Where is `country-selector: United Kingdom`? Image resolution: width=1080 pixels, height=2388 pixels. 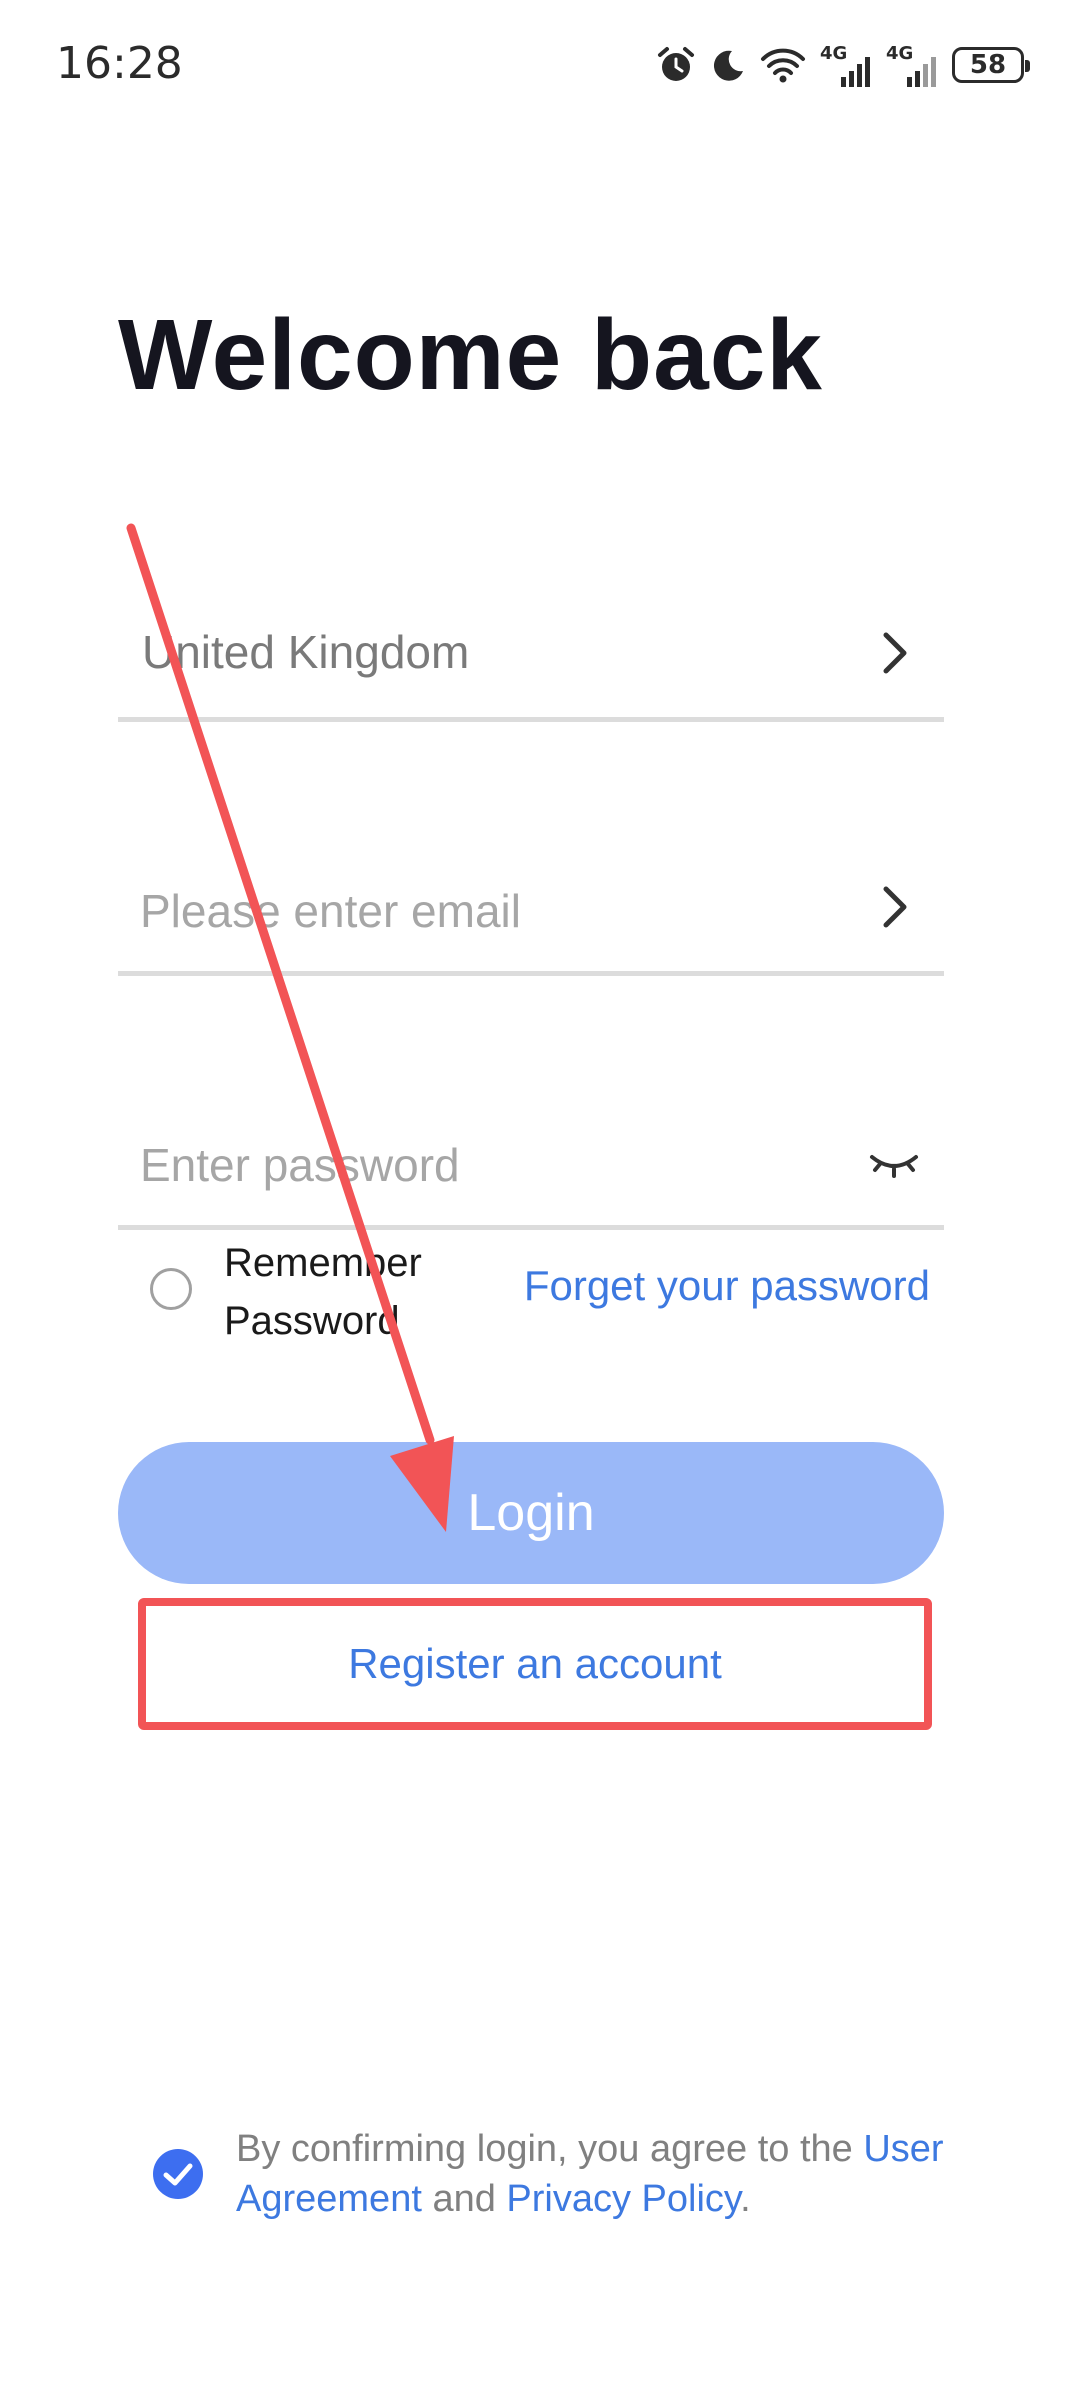 country-selector: United Kingdom is located at coordinates (531, 658).